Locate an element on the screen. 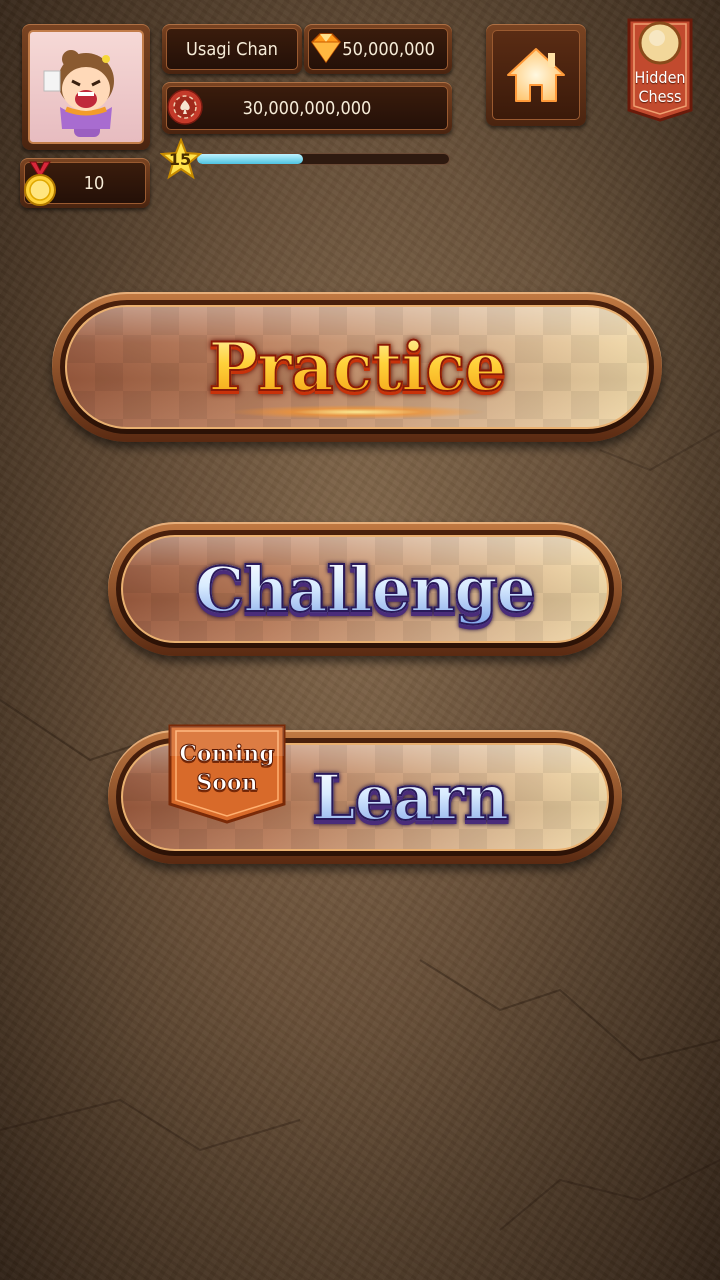  level-number: 15 is located at coordinates (180, 159).